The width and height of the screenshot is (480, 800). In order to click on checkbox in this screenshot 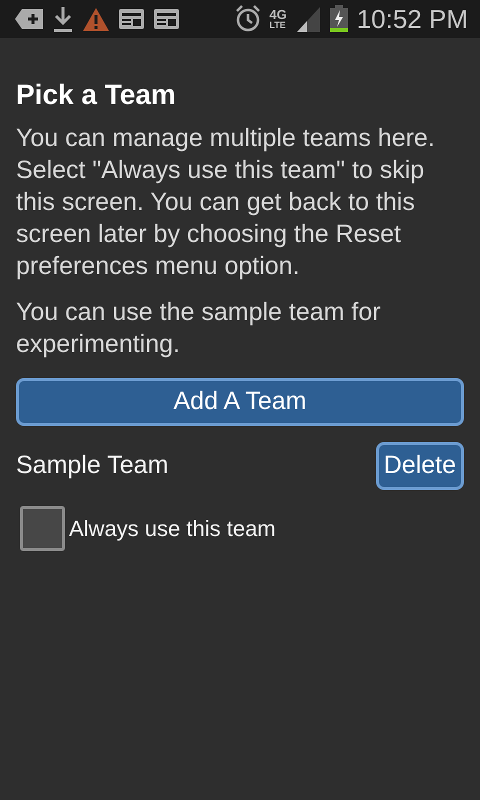, I will do `click(42, 528)`.